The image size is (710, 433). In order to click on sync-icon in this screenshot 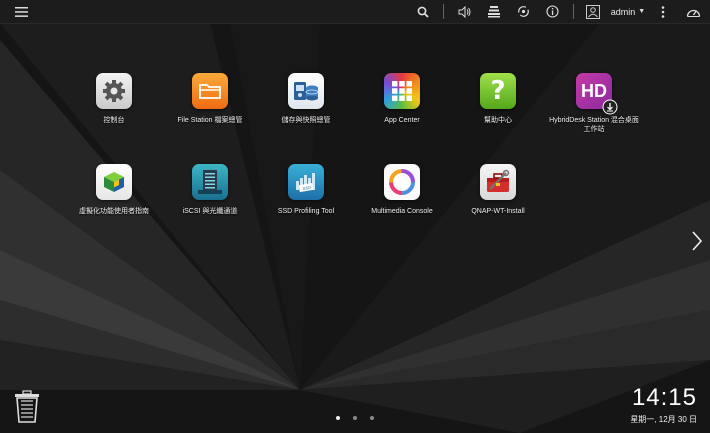, I will do `click(523, 11)`.